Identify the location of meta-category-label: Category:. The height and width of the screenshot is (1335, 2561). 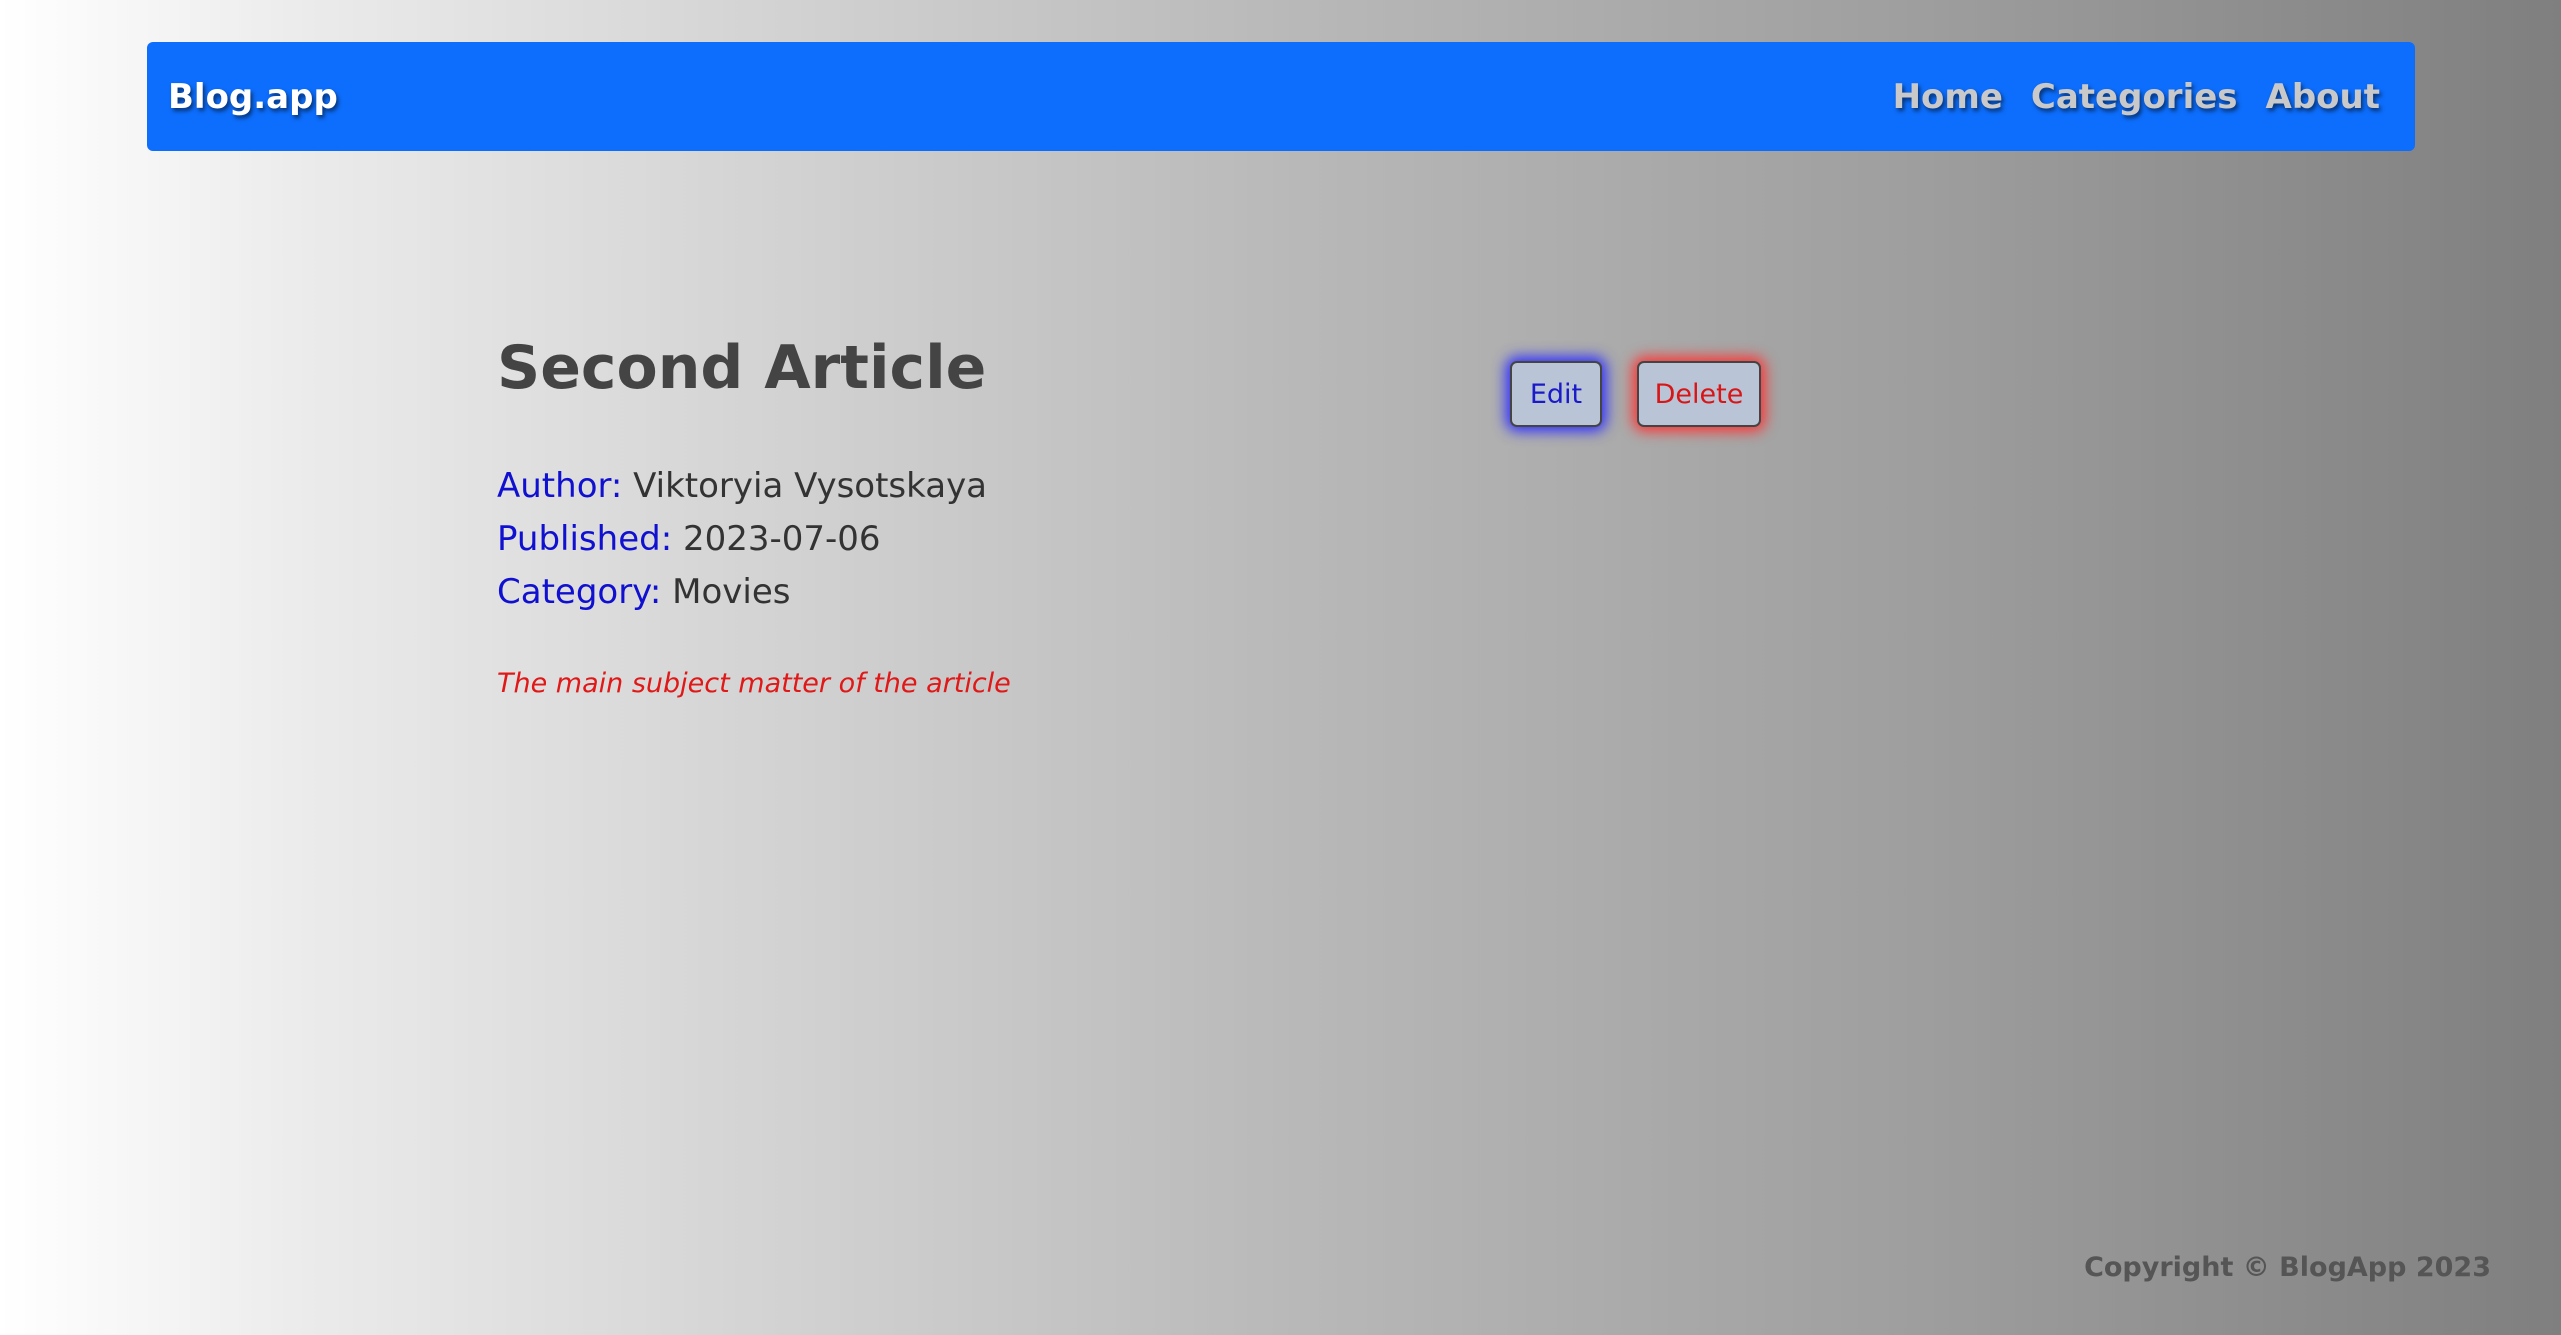
(579, 592).